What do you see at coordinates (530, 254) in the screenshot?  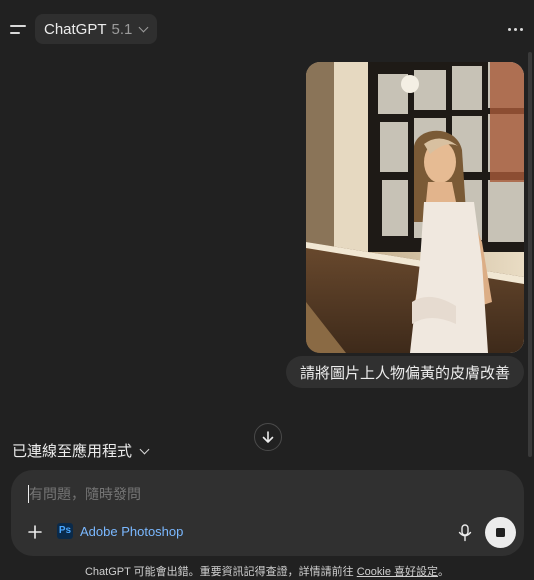 I see `scrollbar` at bounding box center [530, 254].